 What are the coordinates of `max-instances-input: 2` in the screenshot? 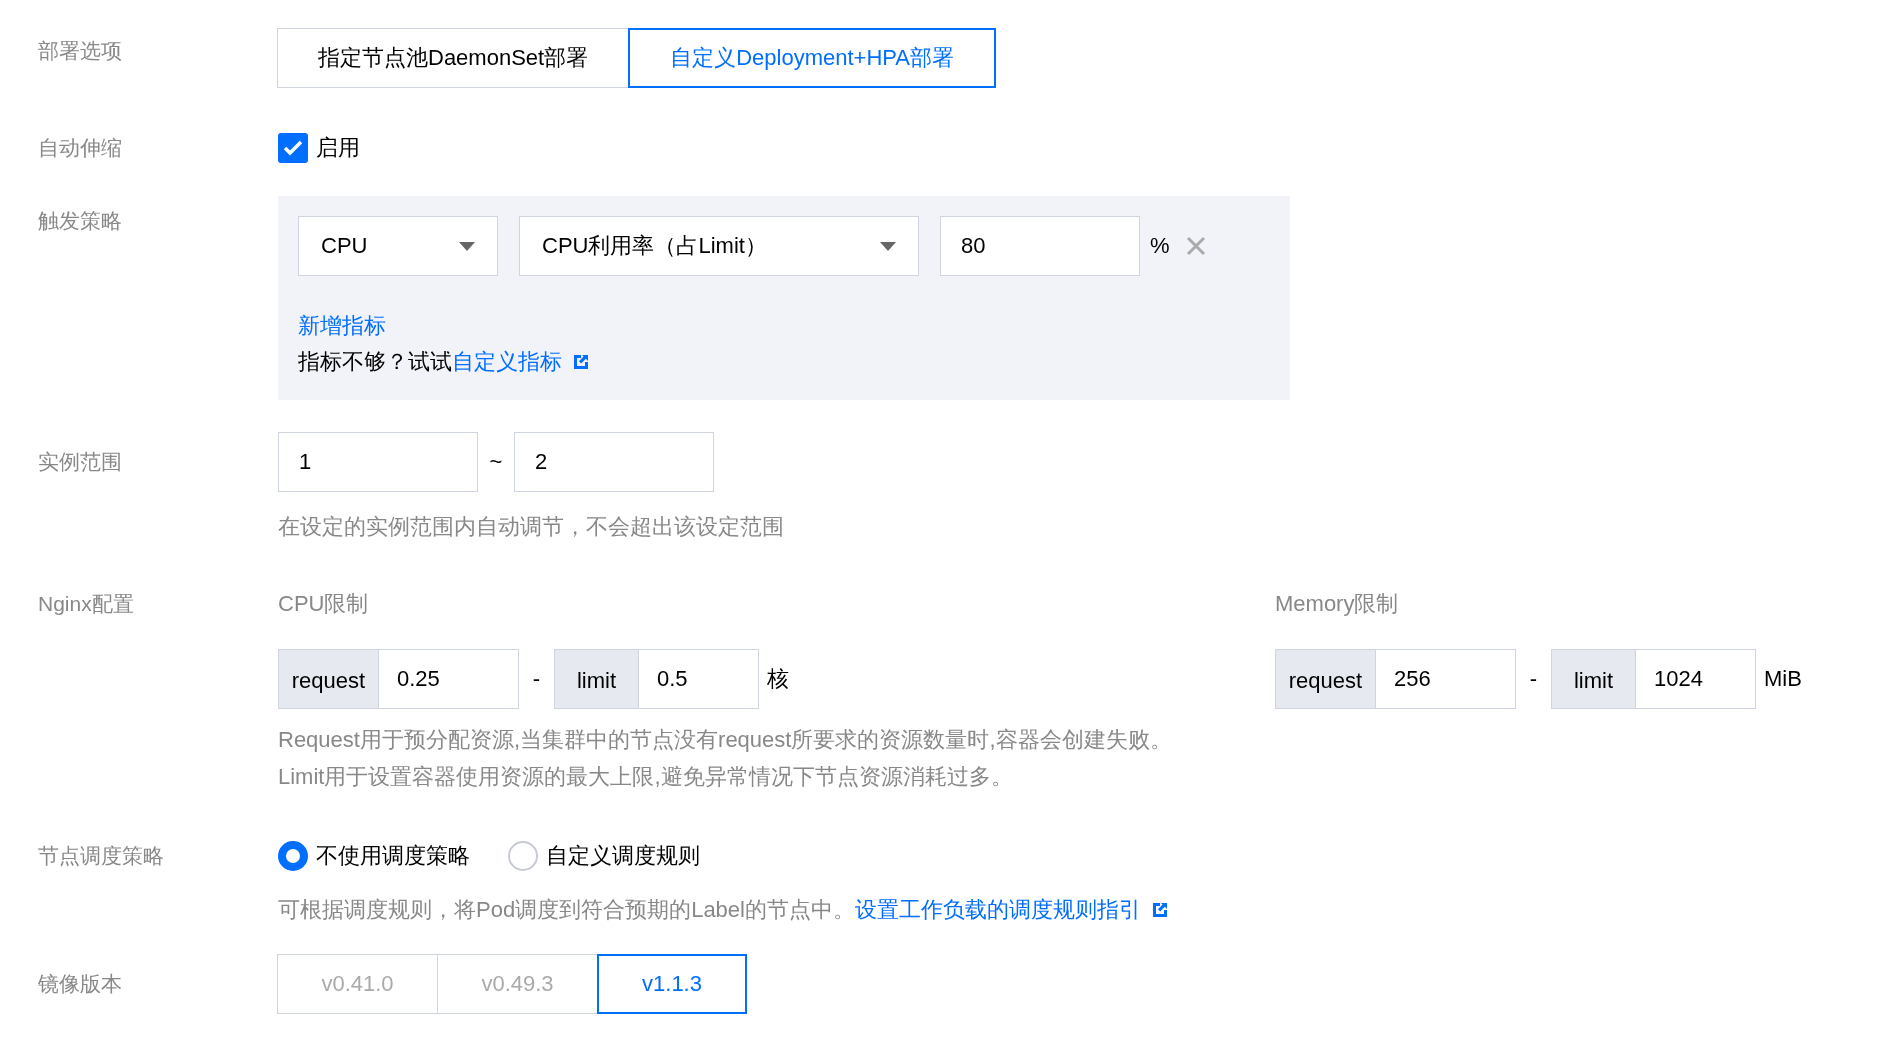 It's located at (614, 462).